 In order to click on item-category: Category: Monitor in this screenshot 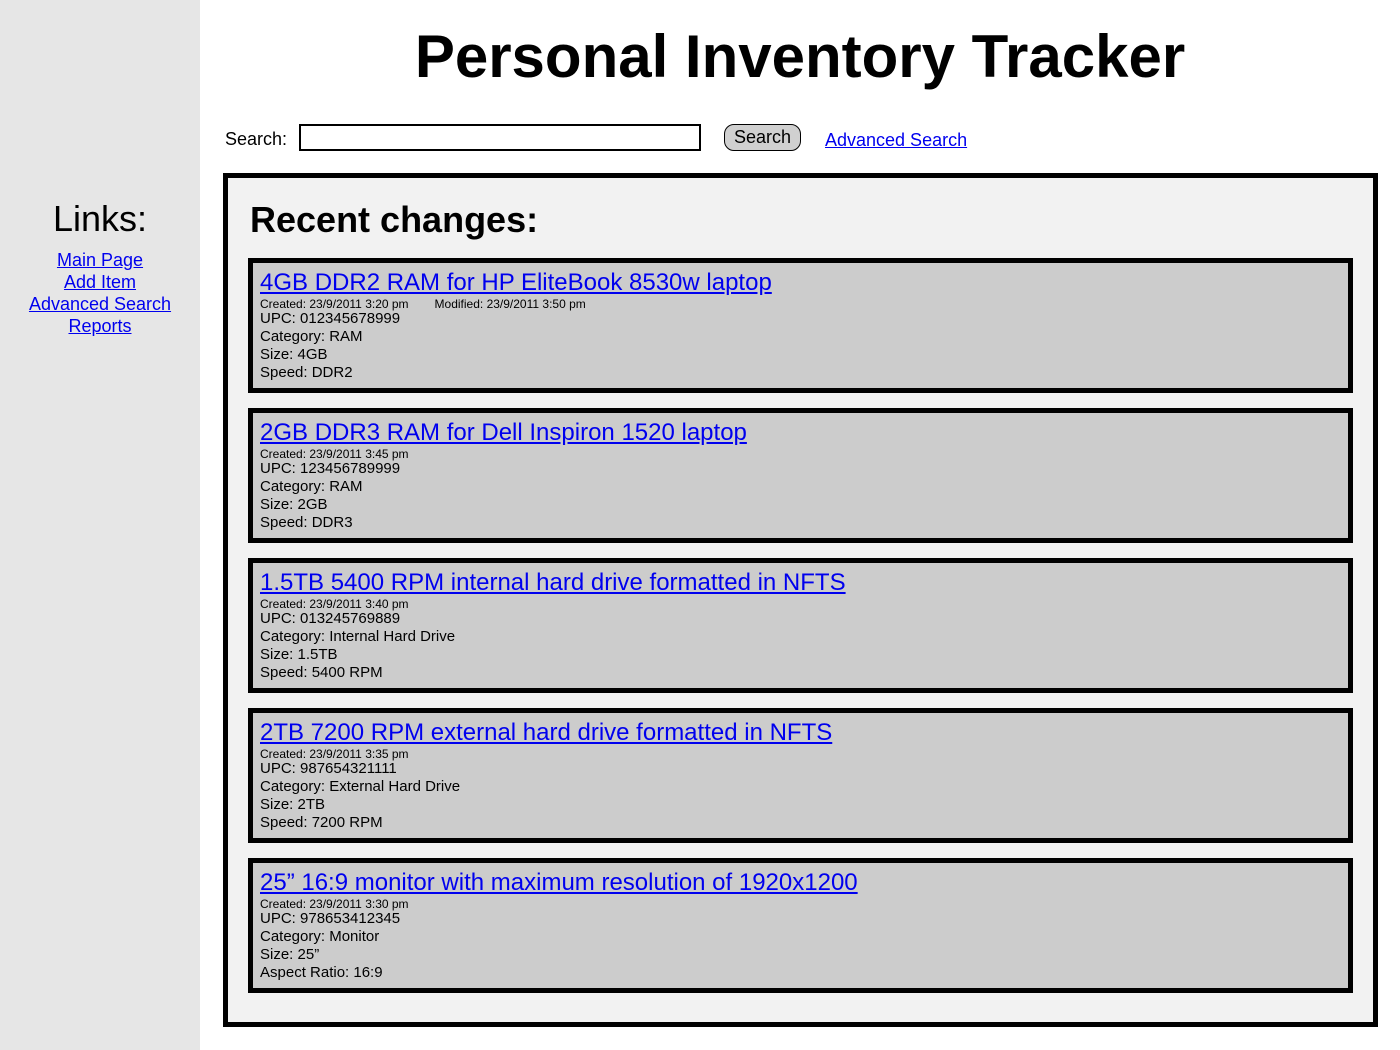, I will do `click(320, 936)`.